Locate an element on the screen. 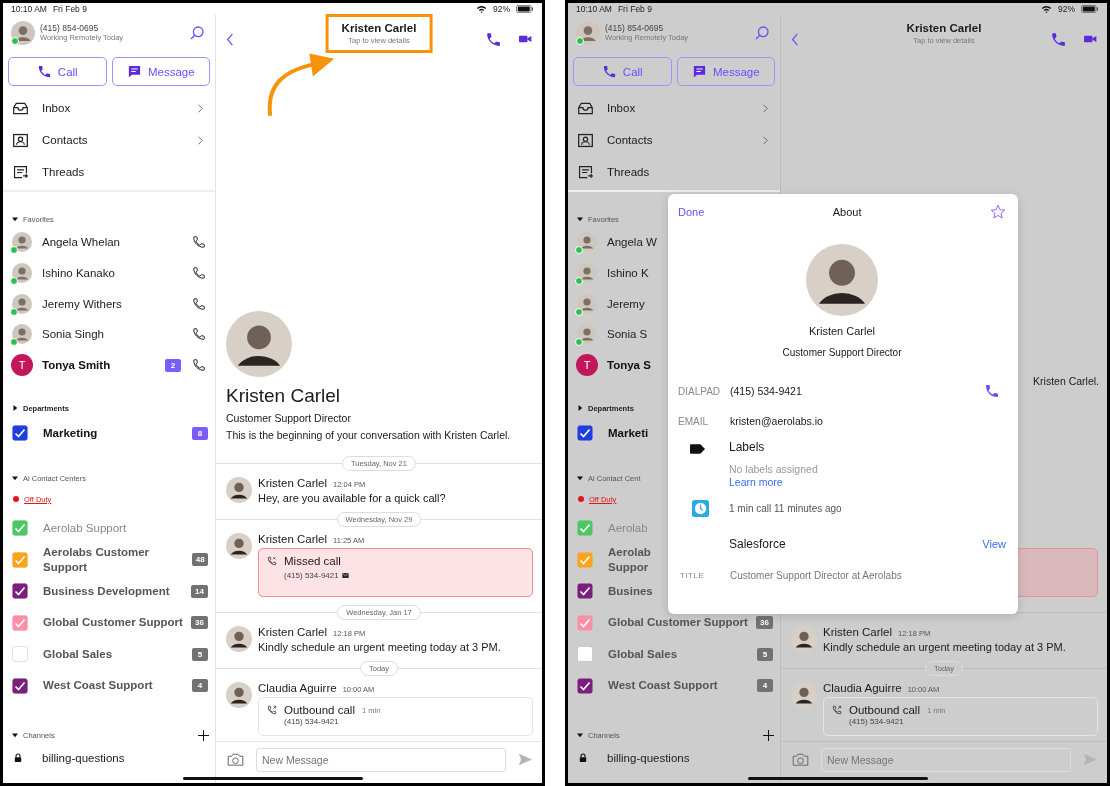  list-item-label: Busines is located at coordinates (633, 591).